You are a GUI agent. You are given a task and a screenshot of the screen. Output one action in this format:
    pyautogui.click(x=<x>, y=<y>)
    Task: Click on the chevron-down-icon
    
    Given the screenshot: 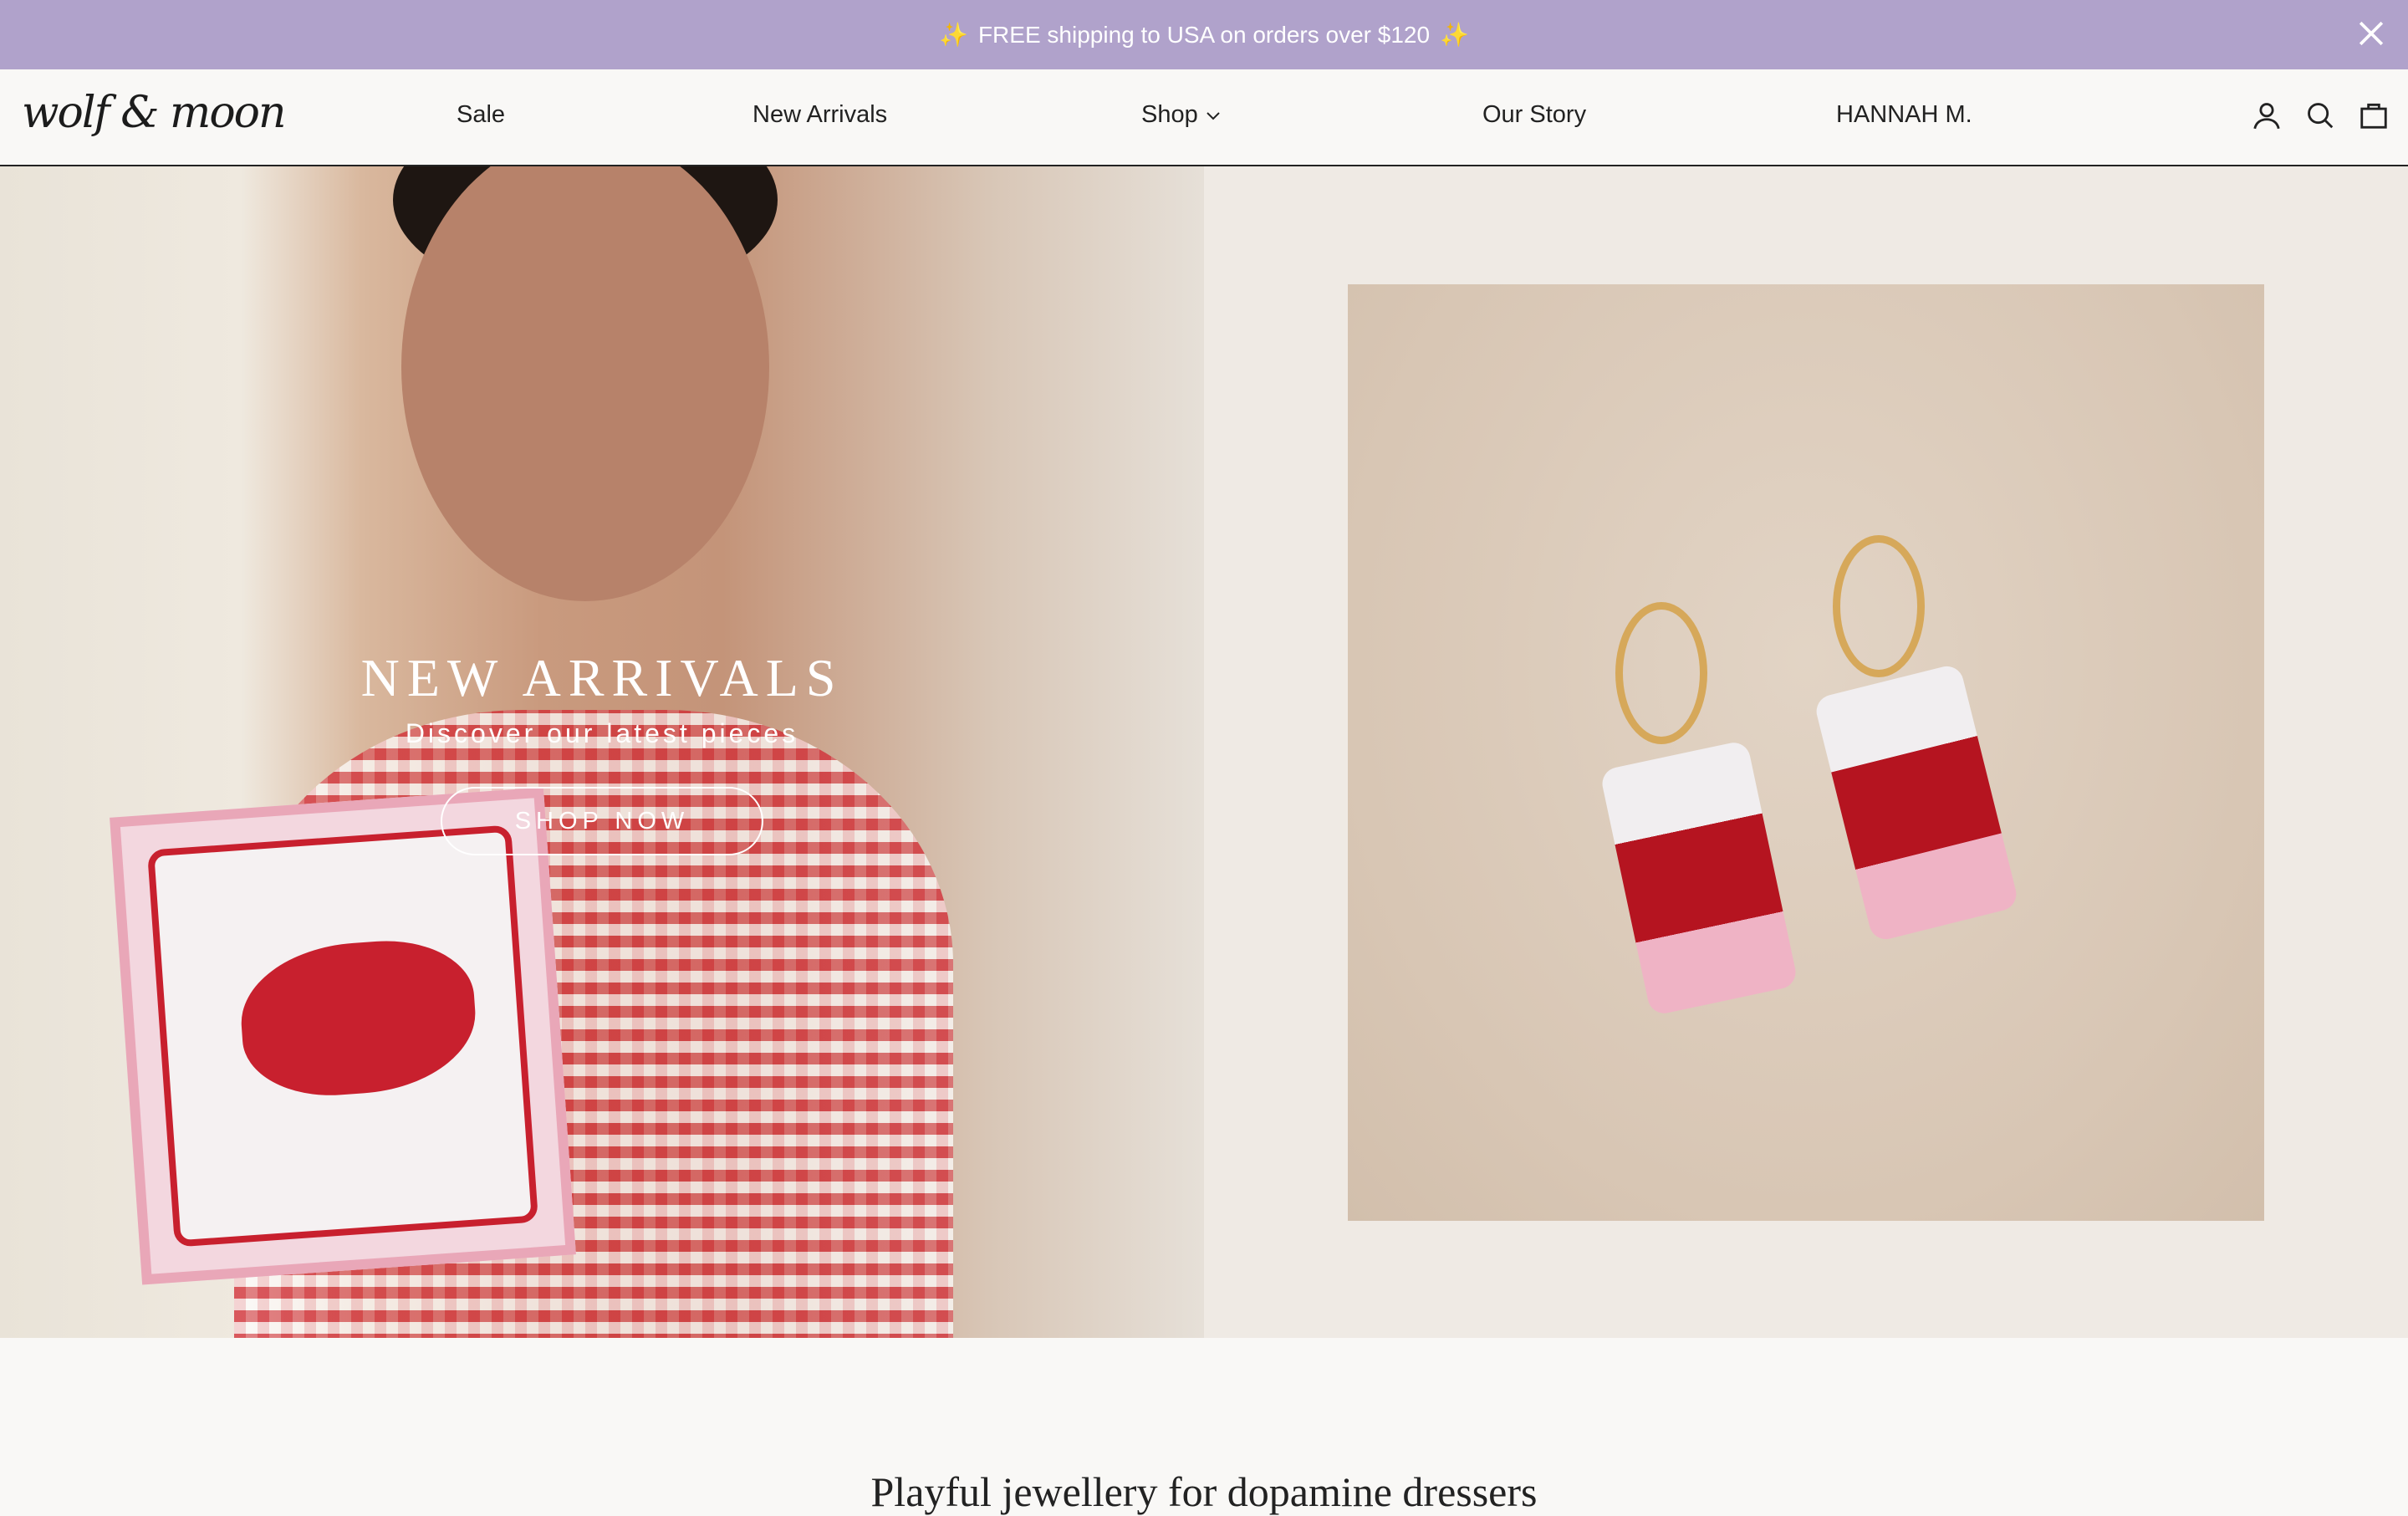 What is the action you would take?
    pyautogui.click(x=1214, y=116)
    